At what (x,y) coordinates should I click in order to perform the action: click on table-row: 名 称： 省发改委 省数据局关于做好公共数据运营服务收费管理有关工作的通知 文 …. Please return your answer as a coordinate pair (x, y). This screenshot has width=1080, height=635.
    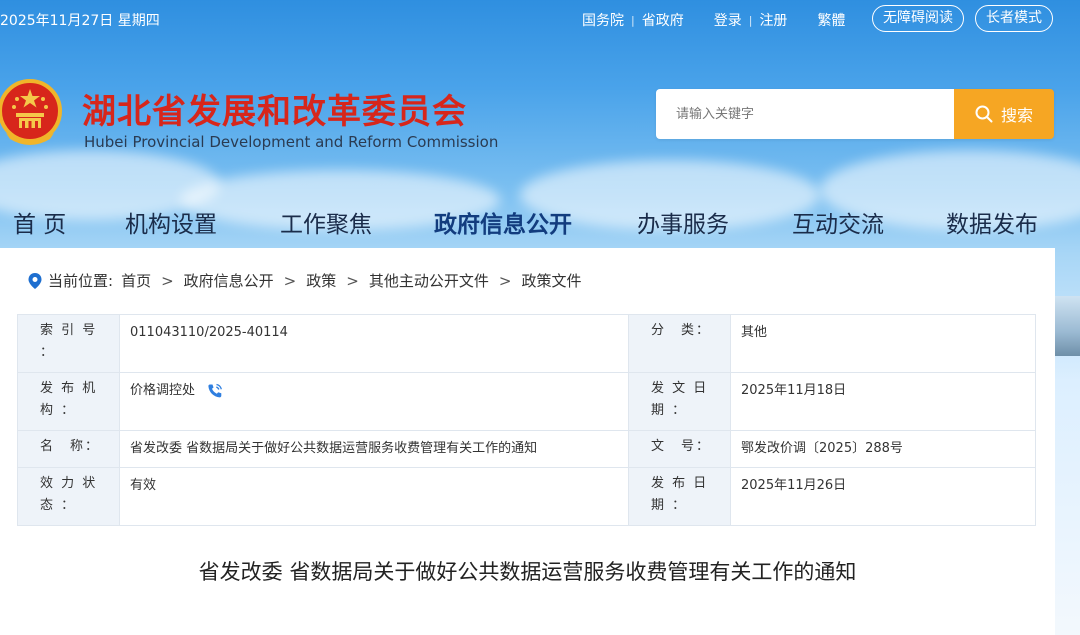
    Looking at the image, I should click on (526, 449).